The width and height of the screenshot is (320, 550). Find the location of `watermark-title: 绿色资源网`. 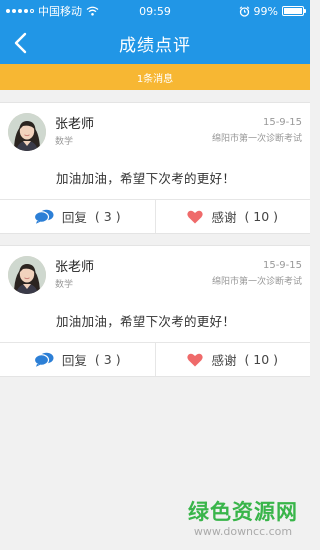

watermark-title: 绿色资源网 is located at coordinates (243, 512).